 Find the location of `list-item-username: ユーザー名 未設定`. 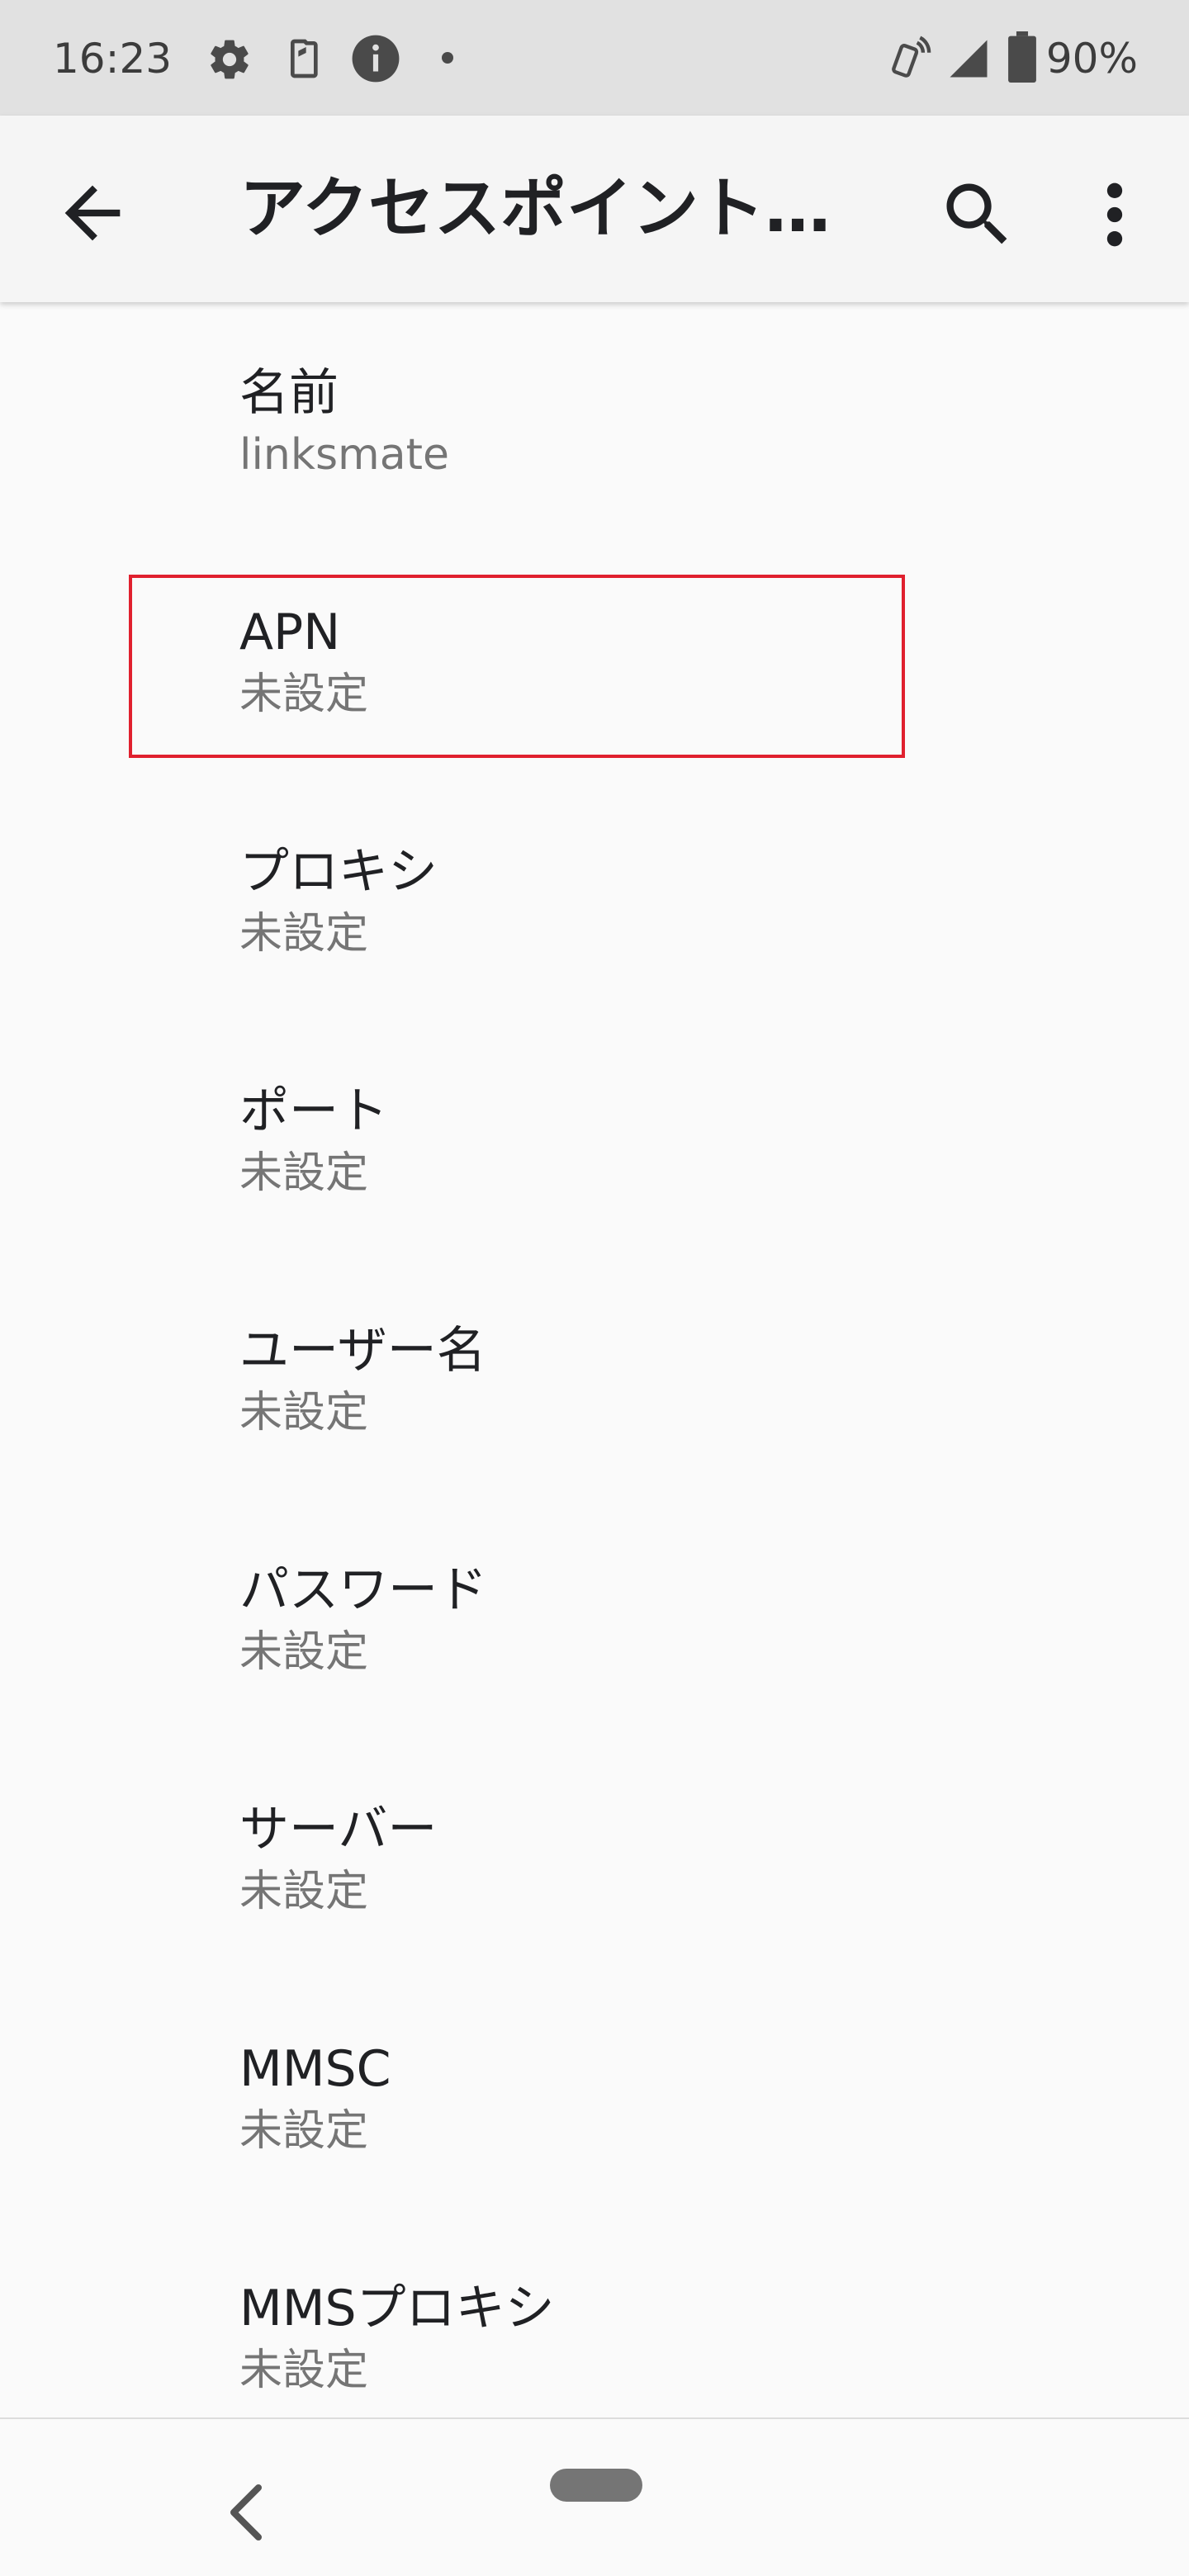

list-item-username: ユーザー名 未設定 is located at coordinates (594, 1379).